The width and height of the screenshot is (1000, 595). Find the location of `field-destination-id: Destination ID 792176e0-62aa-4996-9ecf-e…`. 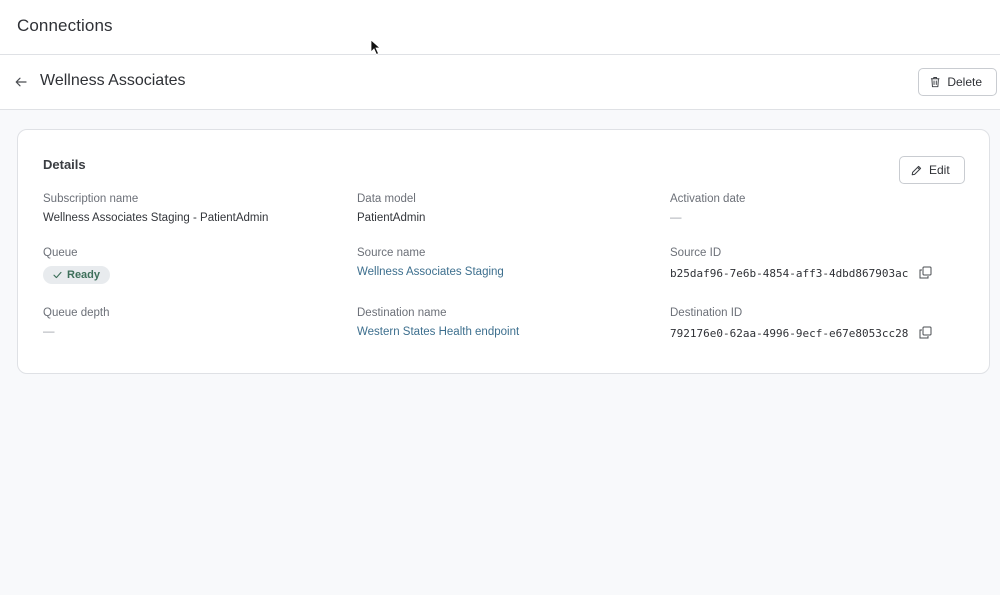

field-destination-id: Destination ID 792176e0-62aa-4996-9ecf-e… is located at coordinates (801, 323).